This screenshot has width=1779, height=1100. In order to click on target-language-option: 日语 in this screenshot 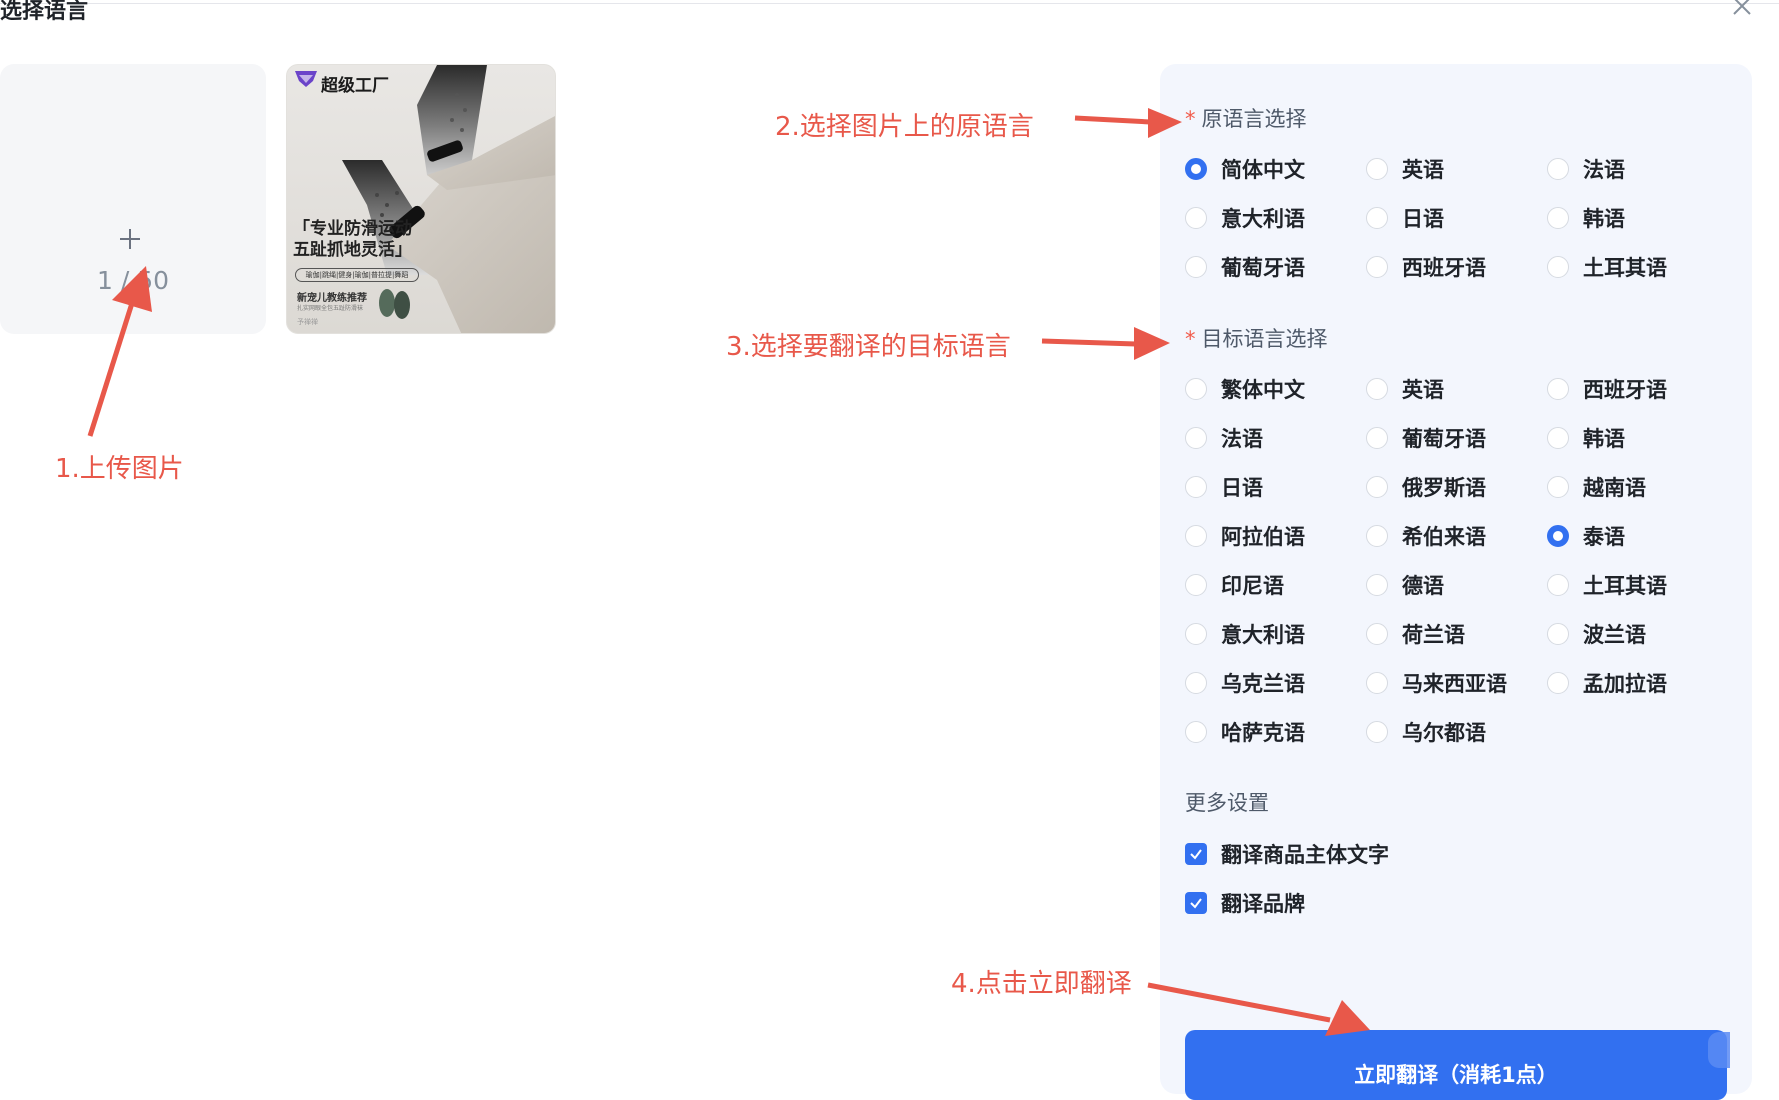, I will do `click(1224, 487)`.